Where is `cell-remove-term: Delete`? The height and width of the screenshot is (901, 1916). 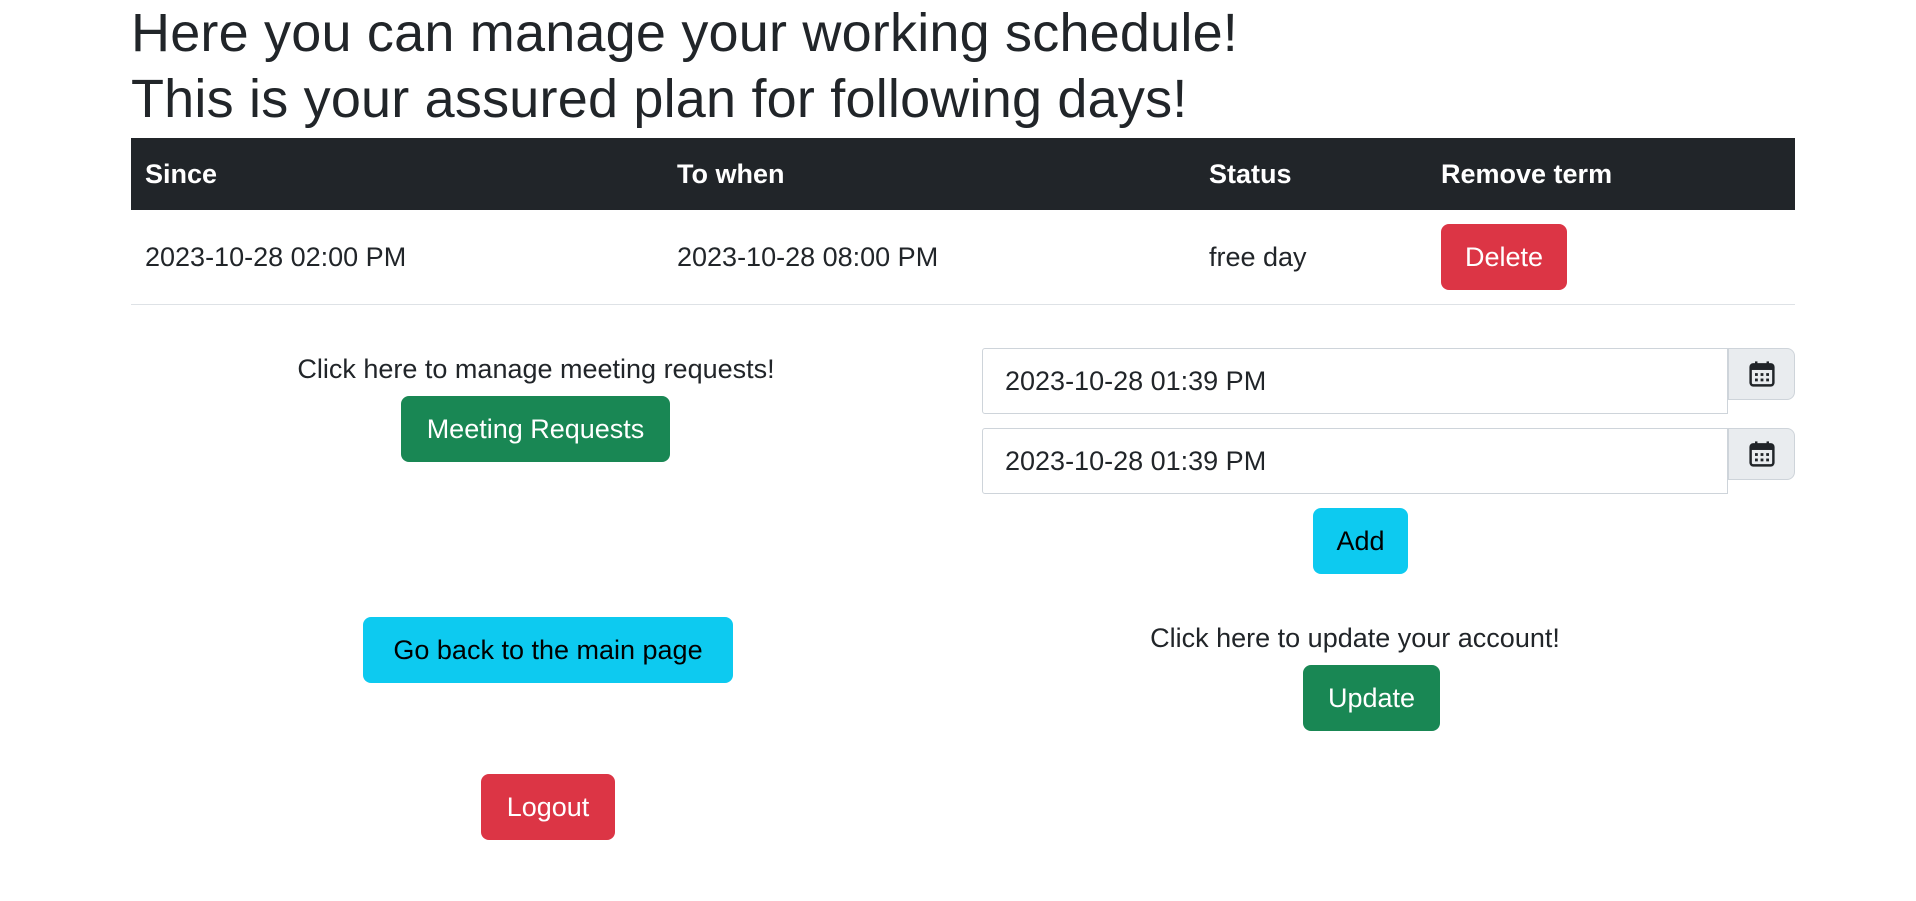
cell-remove-term: Delete is located at coordinates (1611, 257).